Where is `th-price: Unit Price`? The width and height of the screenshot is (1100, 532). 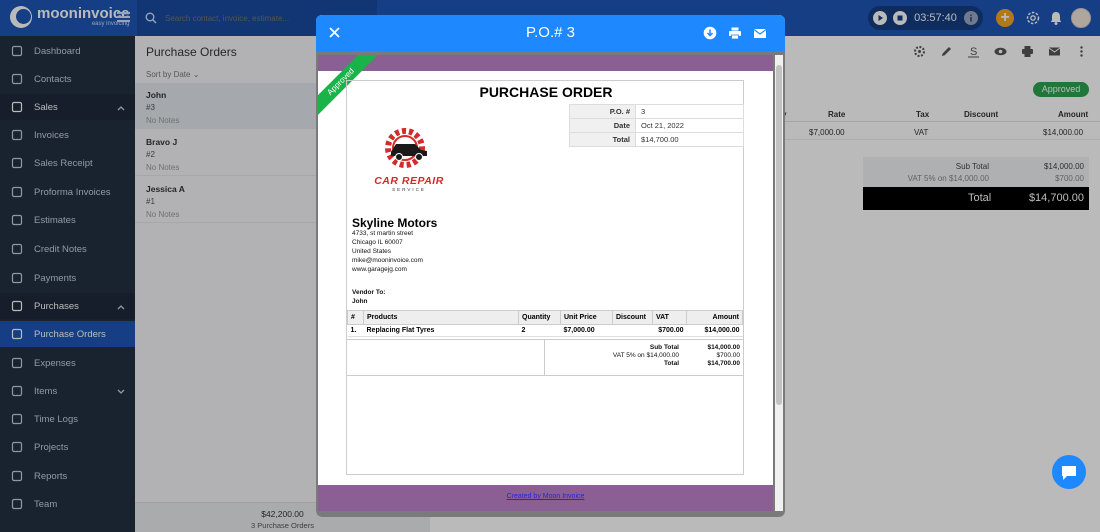
th-price: Unit Price is located at coordinates (586, 317).